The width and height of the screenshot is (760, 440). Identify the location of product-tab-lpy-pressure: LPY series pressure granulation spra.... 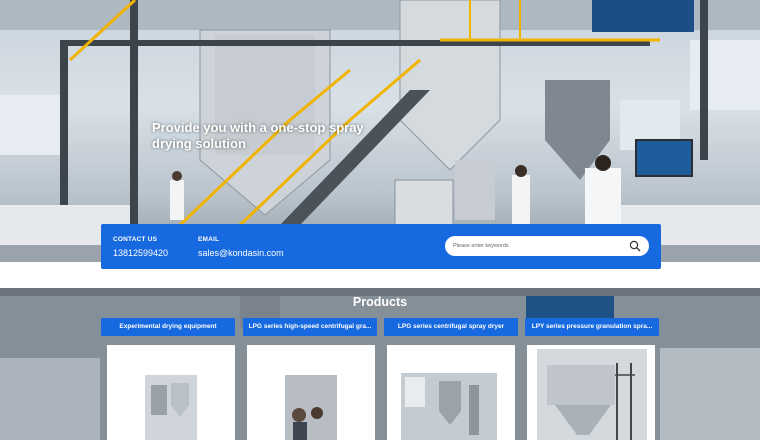
(592, 327).